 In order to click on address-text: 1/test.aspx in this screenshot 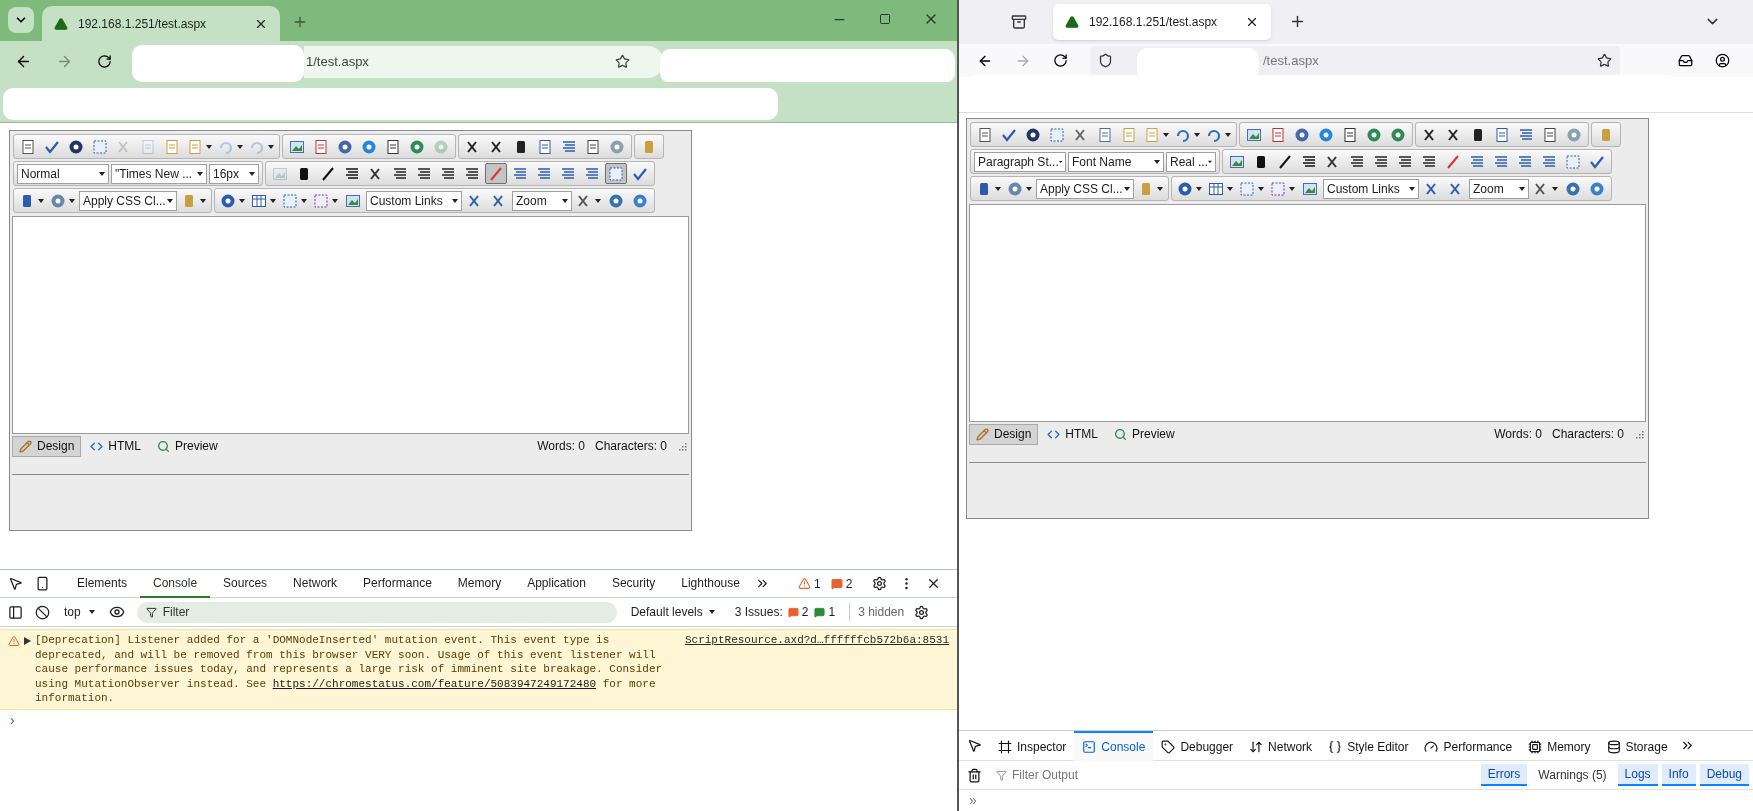, I will do `click(337, 61)`.